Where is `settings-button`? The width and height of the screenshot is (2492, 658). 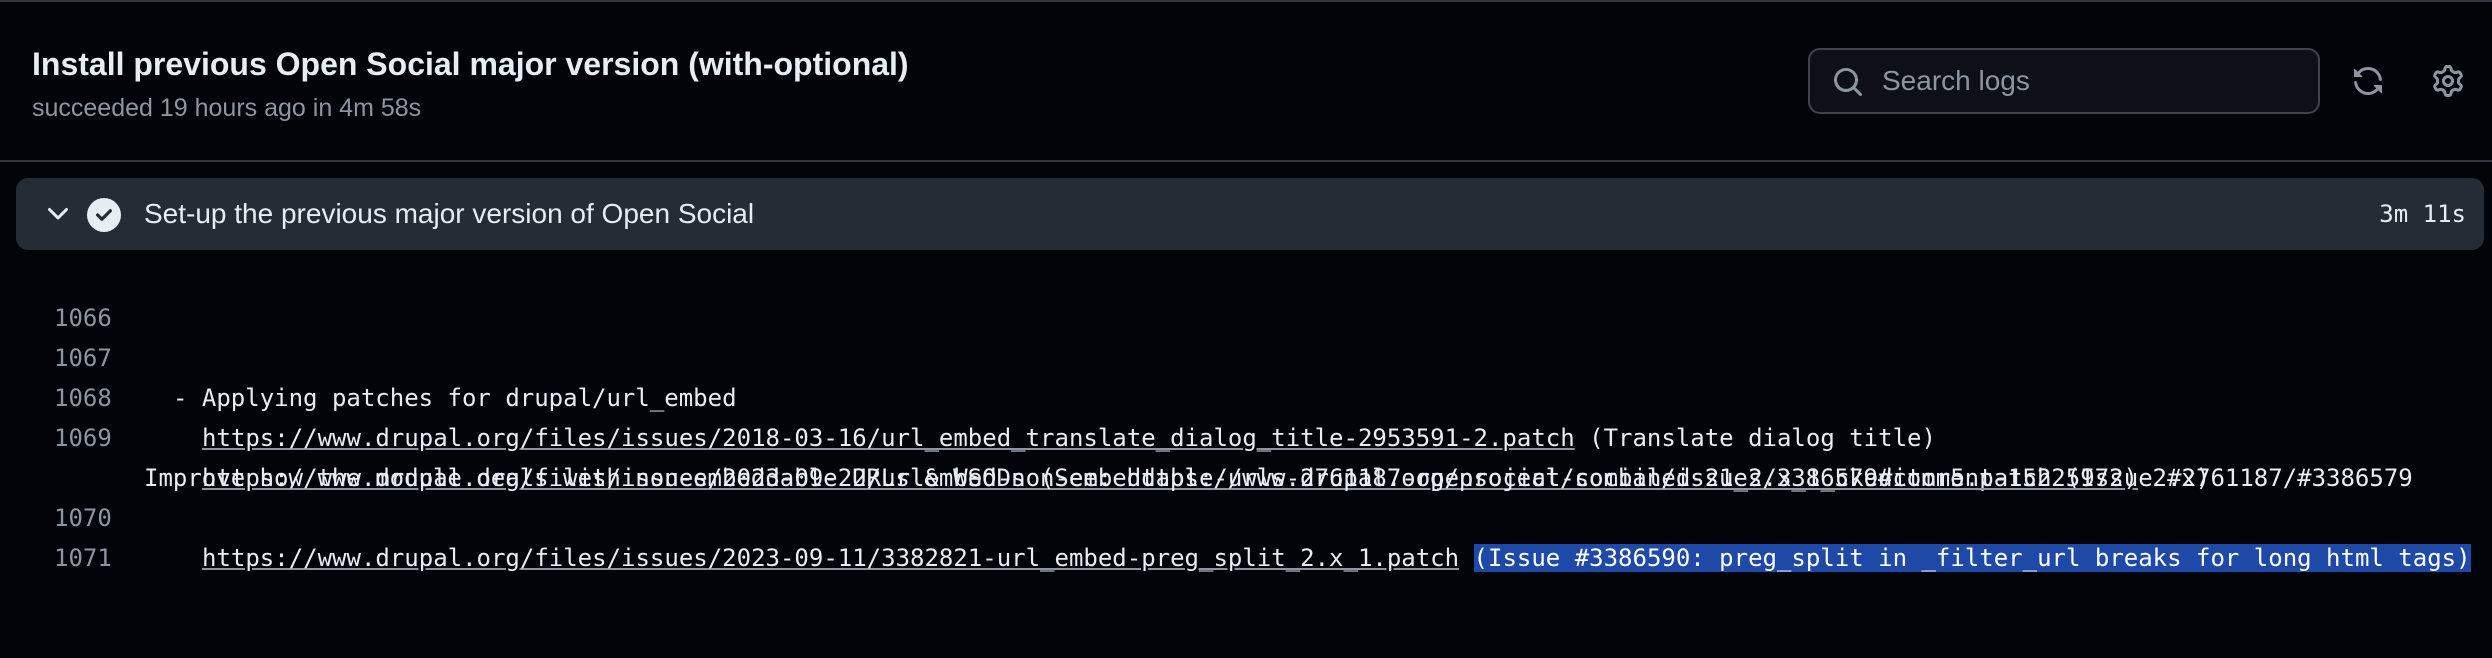
settings-button is located at coordinates (2448, 81).